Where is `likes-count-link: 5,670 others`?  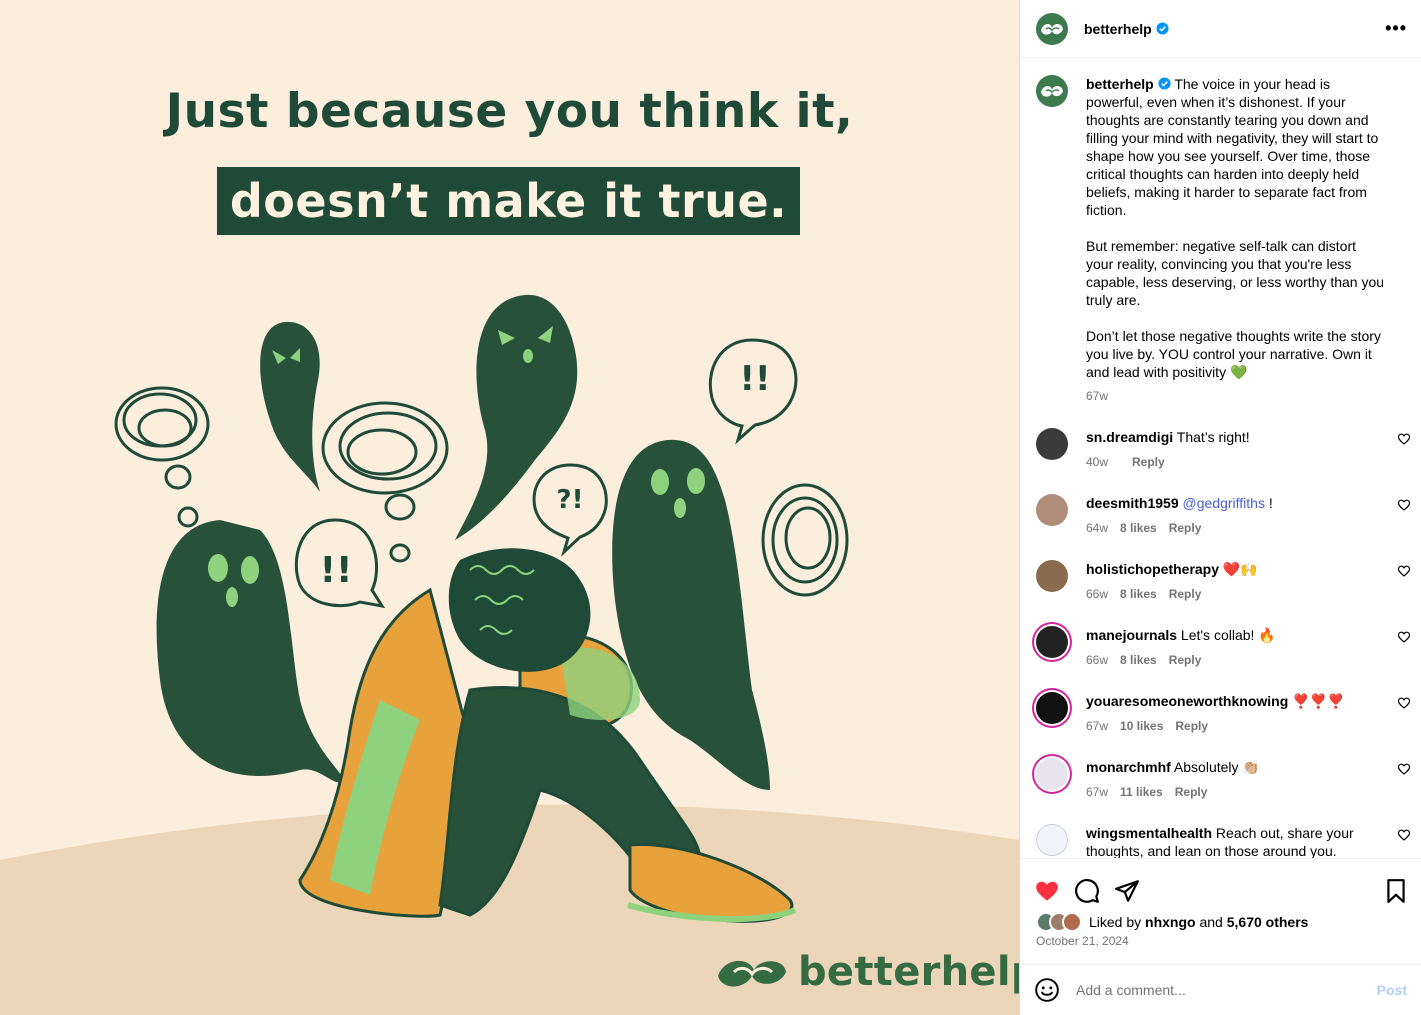 likes-count-link: 5,670 others is located at coordinates (1268, 922).